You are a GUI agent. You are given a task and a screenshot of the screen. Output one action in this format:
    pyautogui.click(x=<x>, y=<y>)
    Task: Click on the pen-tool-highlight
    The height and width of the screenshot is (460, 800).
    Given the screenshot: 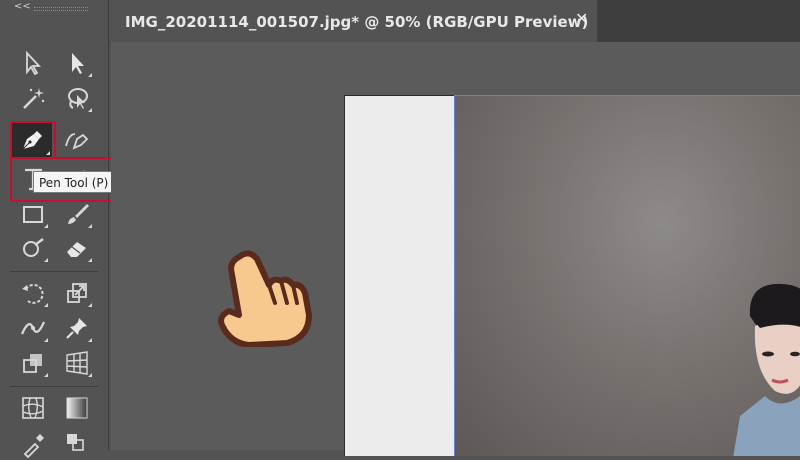 What is the action you would take?
    pyautogui.click(x=33, y=140)
    